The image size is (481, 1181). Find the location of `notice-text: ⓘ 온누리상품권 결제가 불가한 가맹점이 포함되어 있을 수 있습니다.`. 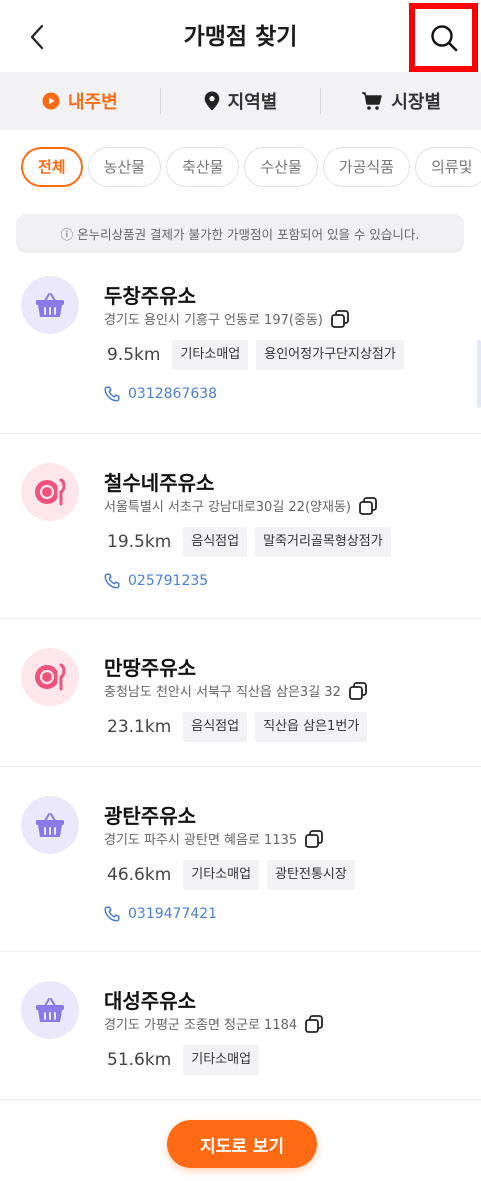

notice-text: ⓘ 온누리상품권 결제가 불가한 가맹점이 포함되어 있을 수 있습니다. is located at coordinates (240, 234).